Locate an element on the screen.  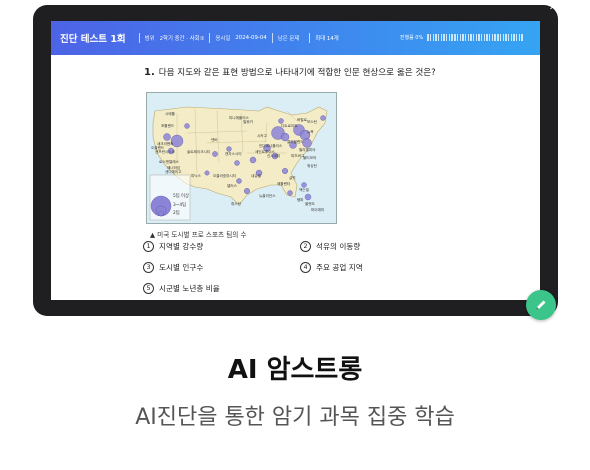
city-label: 로스앤젤레스 is located at coordinates (169, 161).